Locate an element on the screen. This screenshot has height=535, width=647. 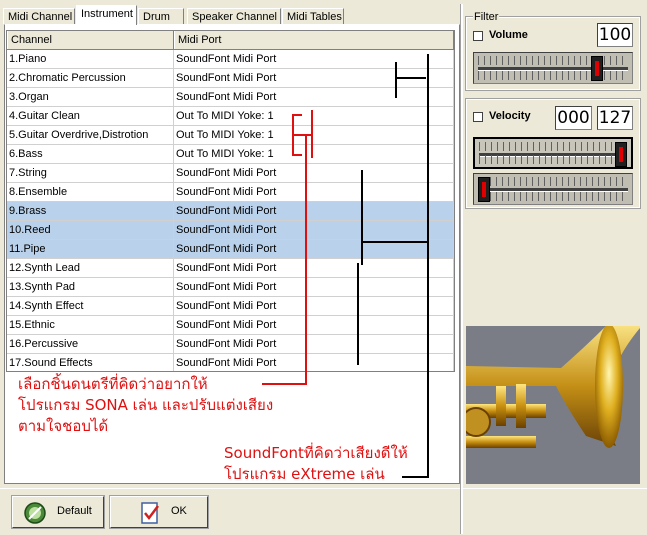
checkmark-document-icon is located at coordinates (150, 513).